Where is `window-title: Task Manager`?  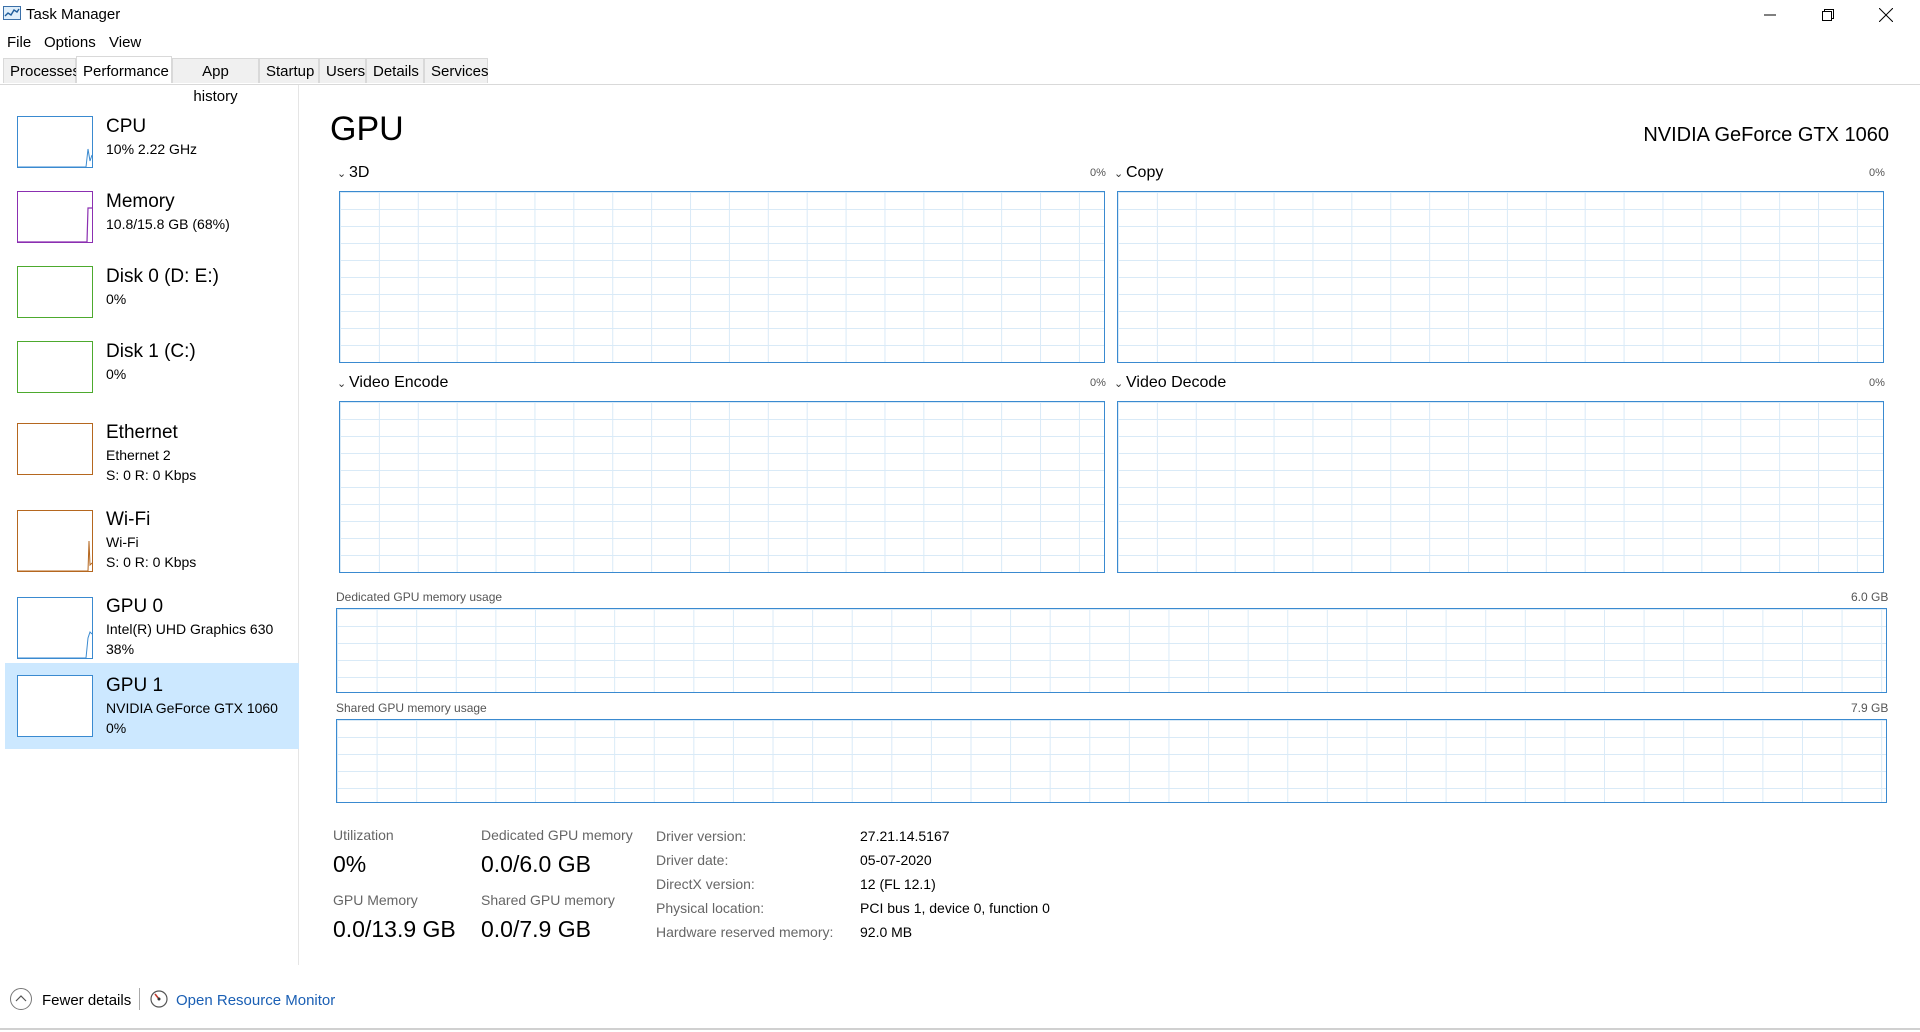
window-title: Task Manager is located at coordinates (73, 14).